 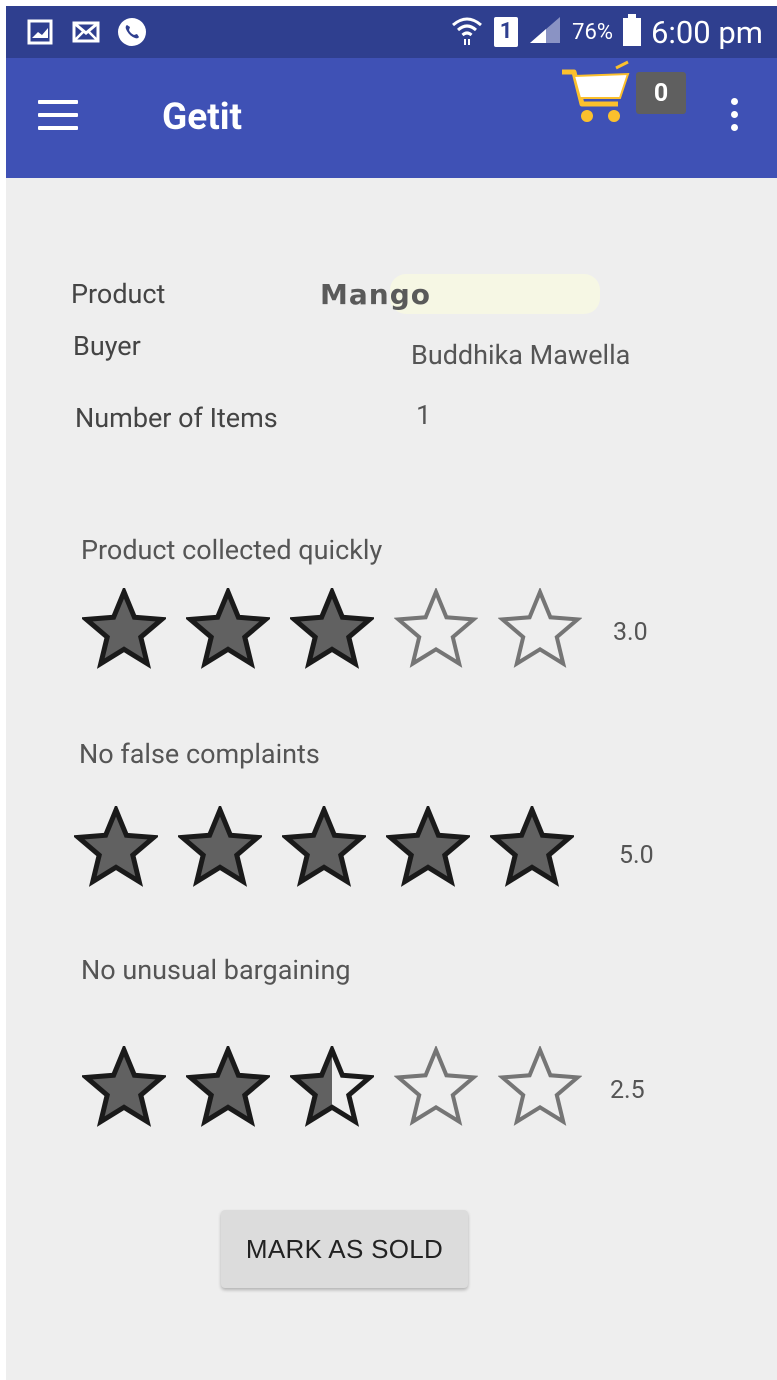 I want to click on rating-bar-unusual-bargaining, so click(x=342, y=1088).